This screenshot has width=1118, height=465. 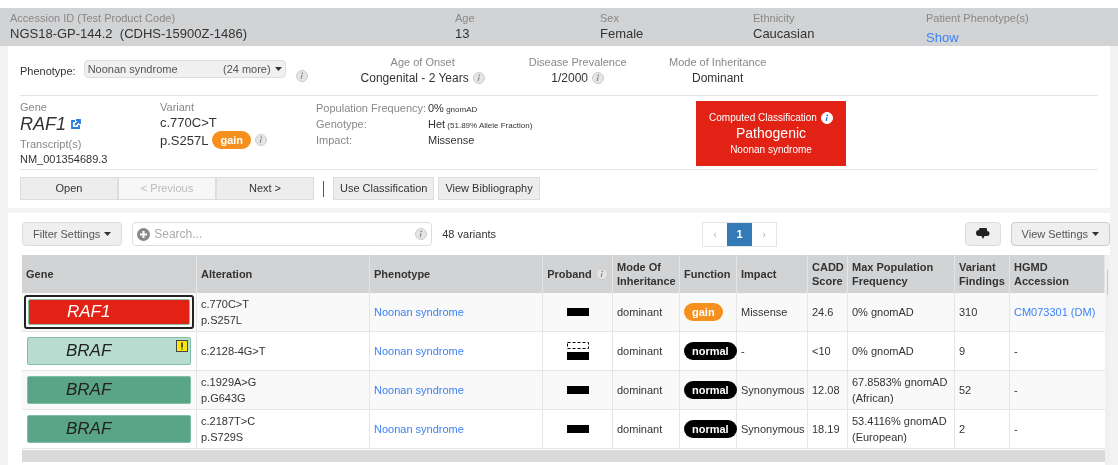 What do you see at coordinates (873, 398) in the screenshot?
I see `frequency-text: (African)` at bounding box center [873, 398].